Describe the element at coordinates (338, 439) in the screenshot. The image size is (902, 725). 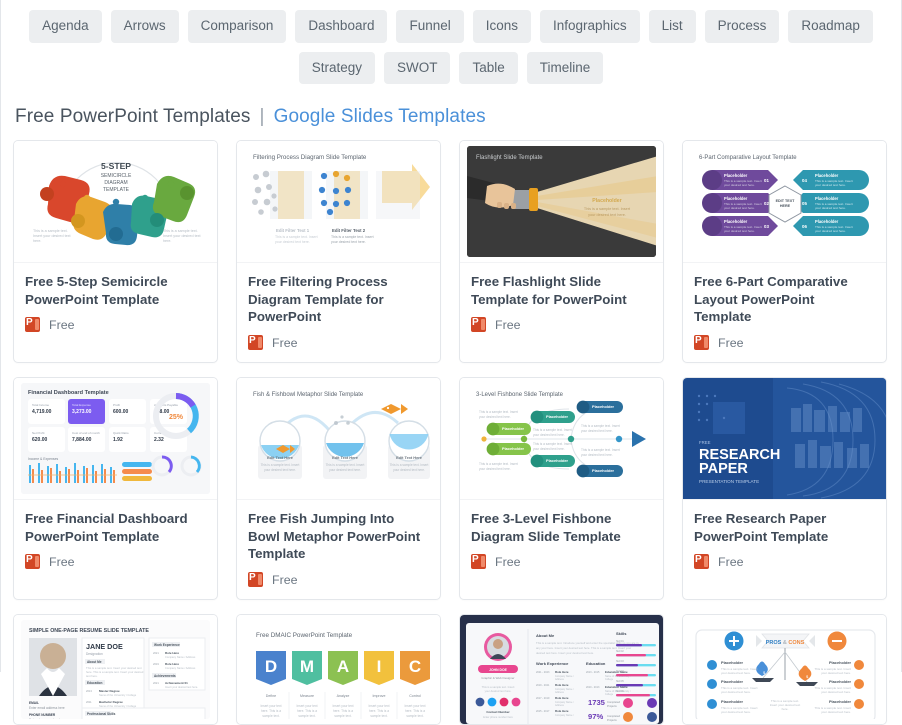
I see `template-thumbnail: Fish & Fishbowl Metaphor Slide Template` at that location.